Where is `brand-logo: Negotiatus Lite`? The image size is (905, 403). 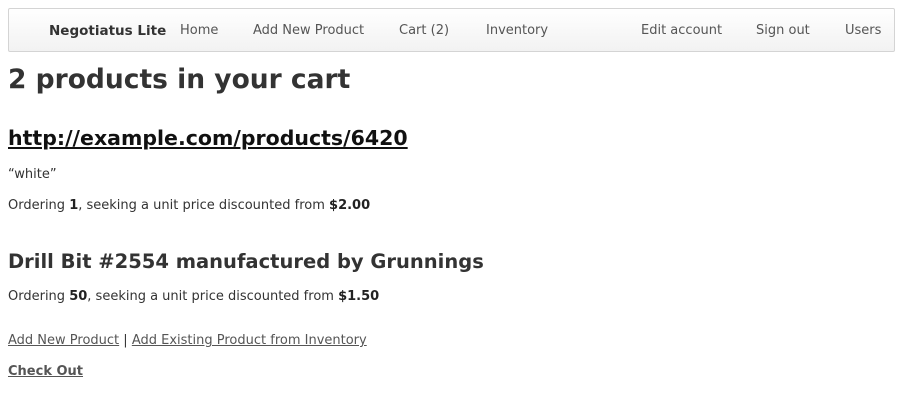 brand-logo: Negotiatus Lite is located at coordinates (107, 31).